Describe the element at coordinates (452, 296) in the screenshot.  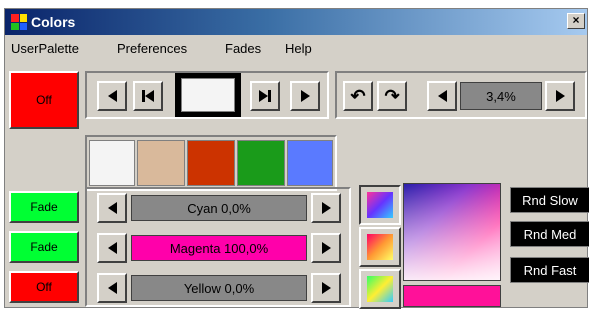
I see `current-color-preview` at that location.